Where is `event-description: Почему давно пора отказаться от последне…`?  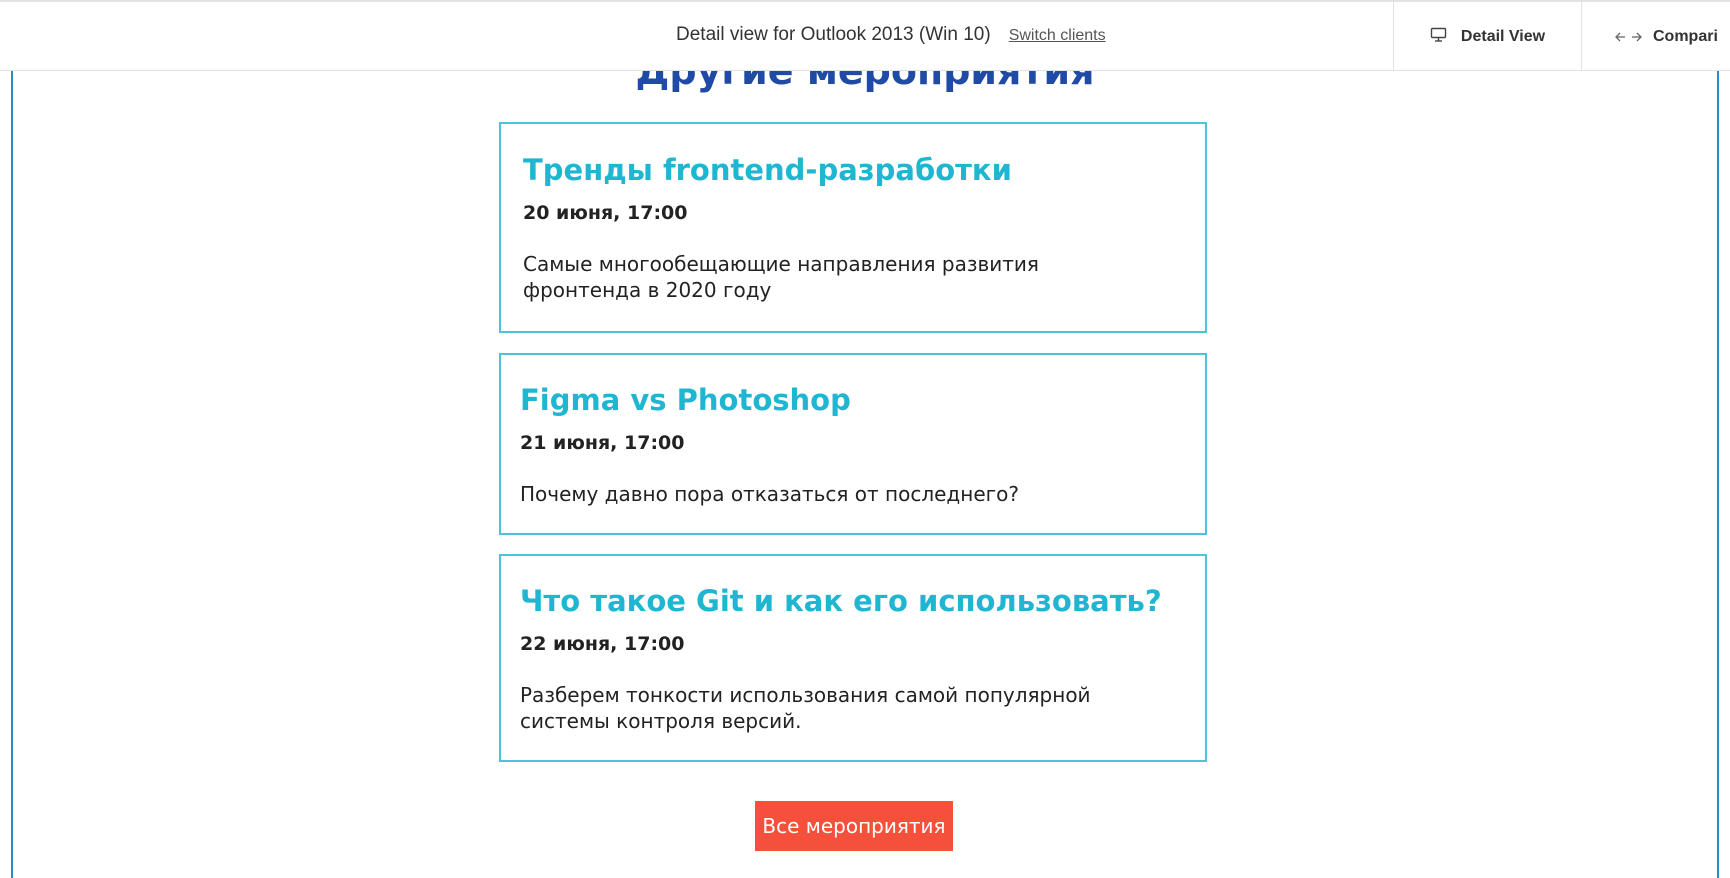 event-description: Почему давно пора отказаться от последне… is located at coordinates (769, 494).